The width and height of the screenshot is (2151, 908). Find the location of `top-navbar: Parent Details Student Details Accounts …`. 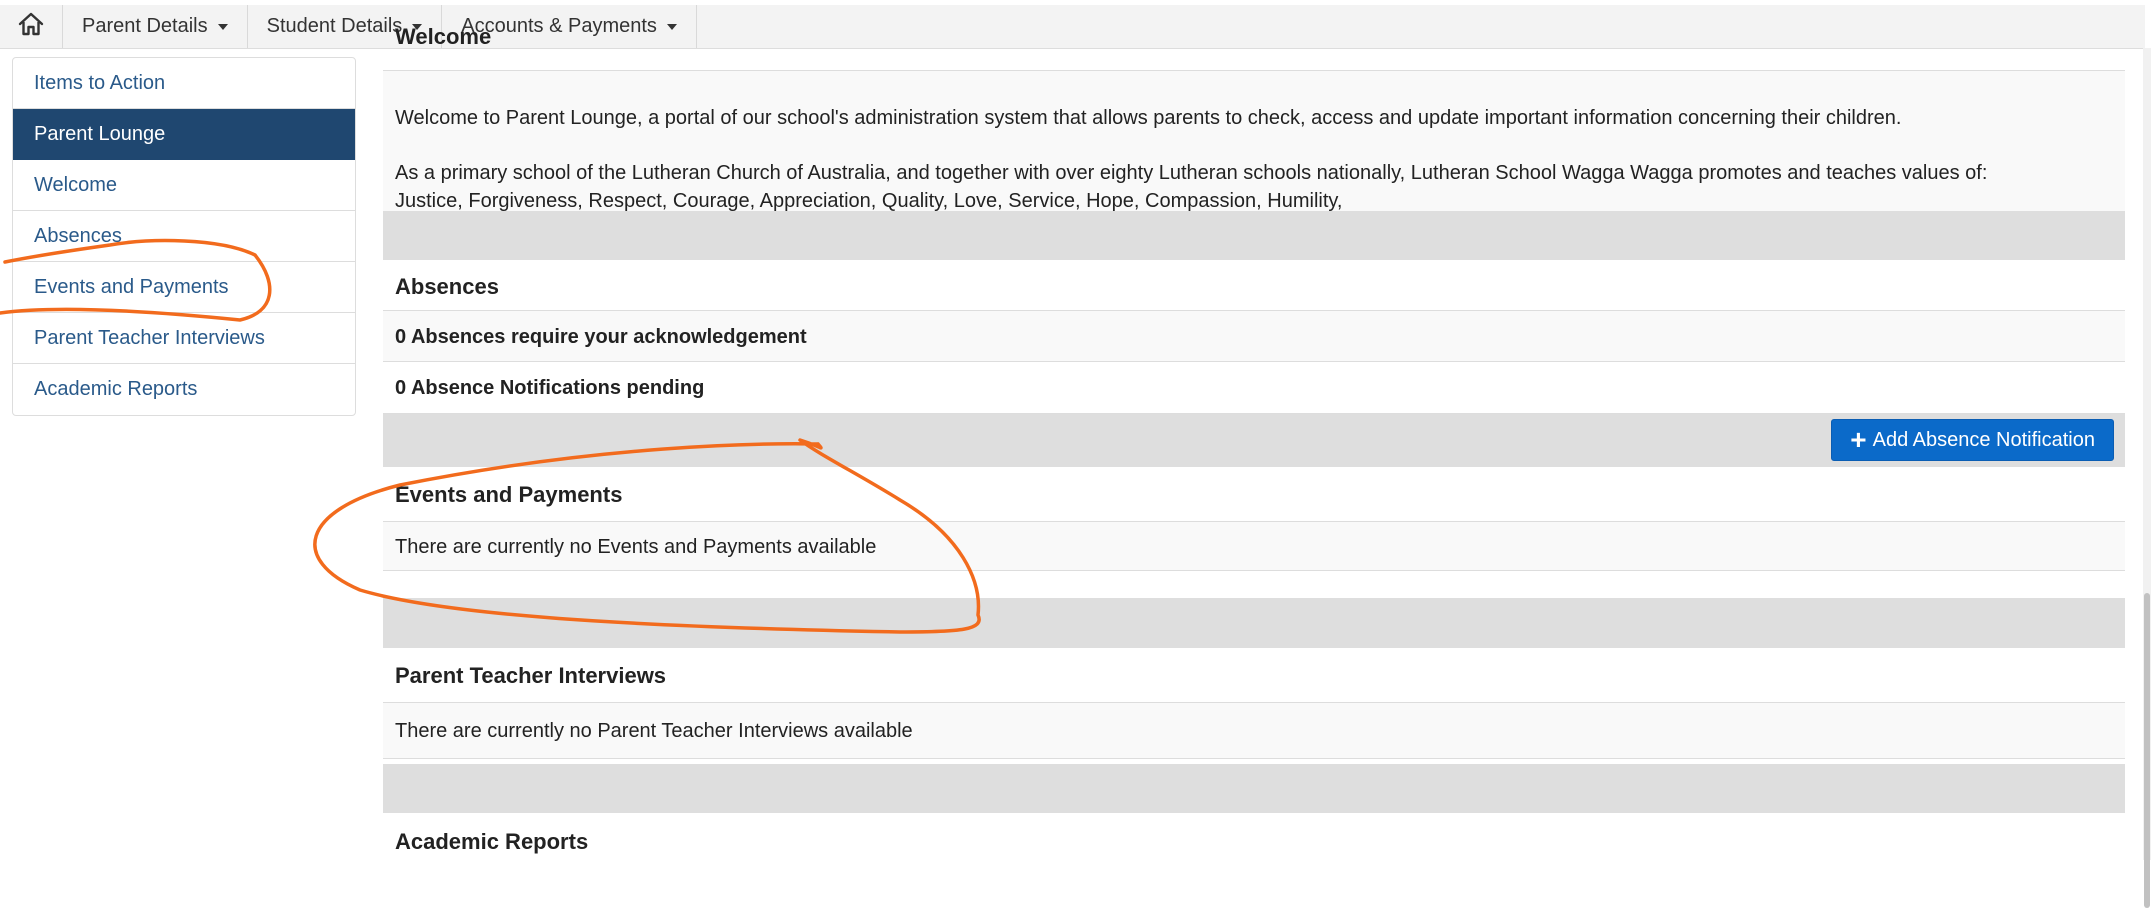

top-navbar: Parent Details Student Details Accounts … is located at coordinates (1072, 27).